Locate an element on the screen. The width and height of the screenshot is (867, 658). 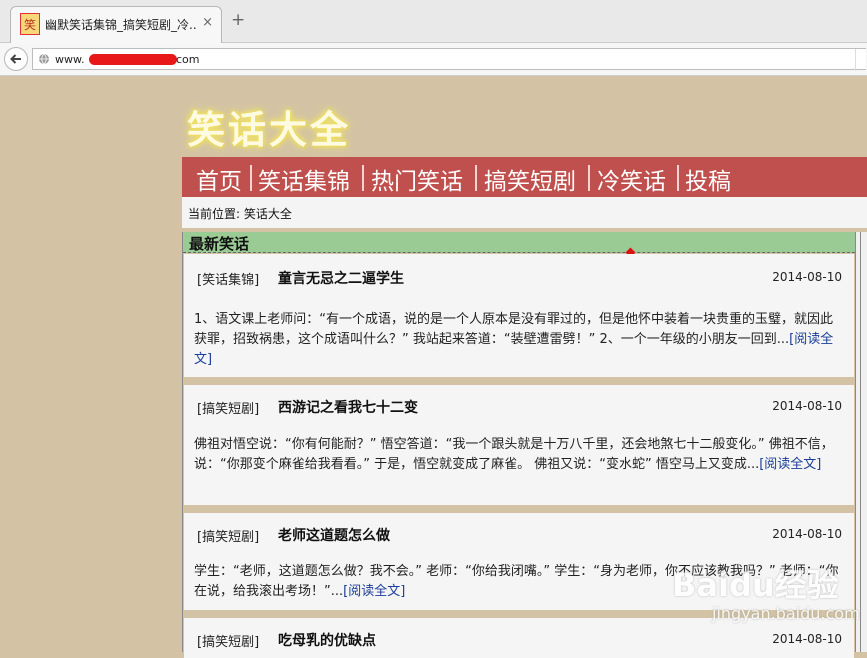
main-nav: 首页 笑话集锦 热门笑话 搞笑短剧 冷笑话 投稿 is located at coordinates (524, 177).